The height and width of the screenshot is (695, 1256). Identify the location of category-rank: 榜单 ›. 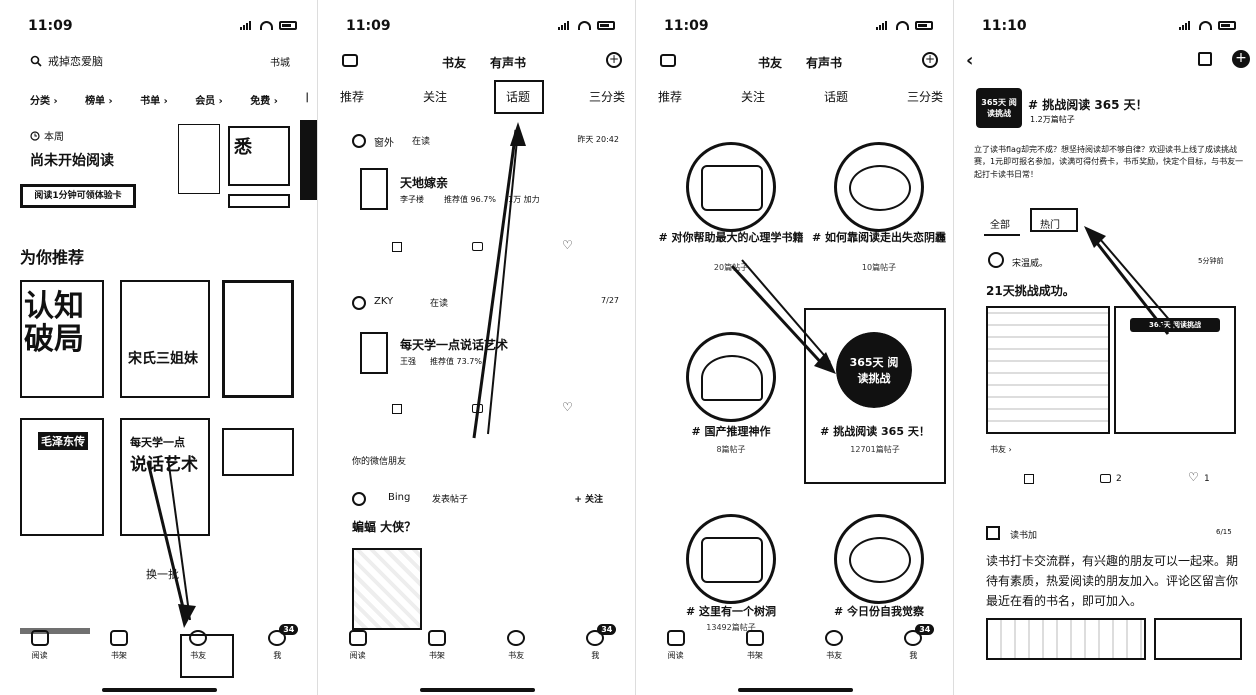
(99, 99).